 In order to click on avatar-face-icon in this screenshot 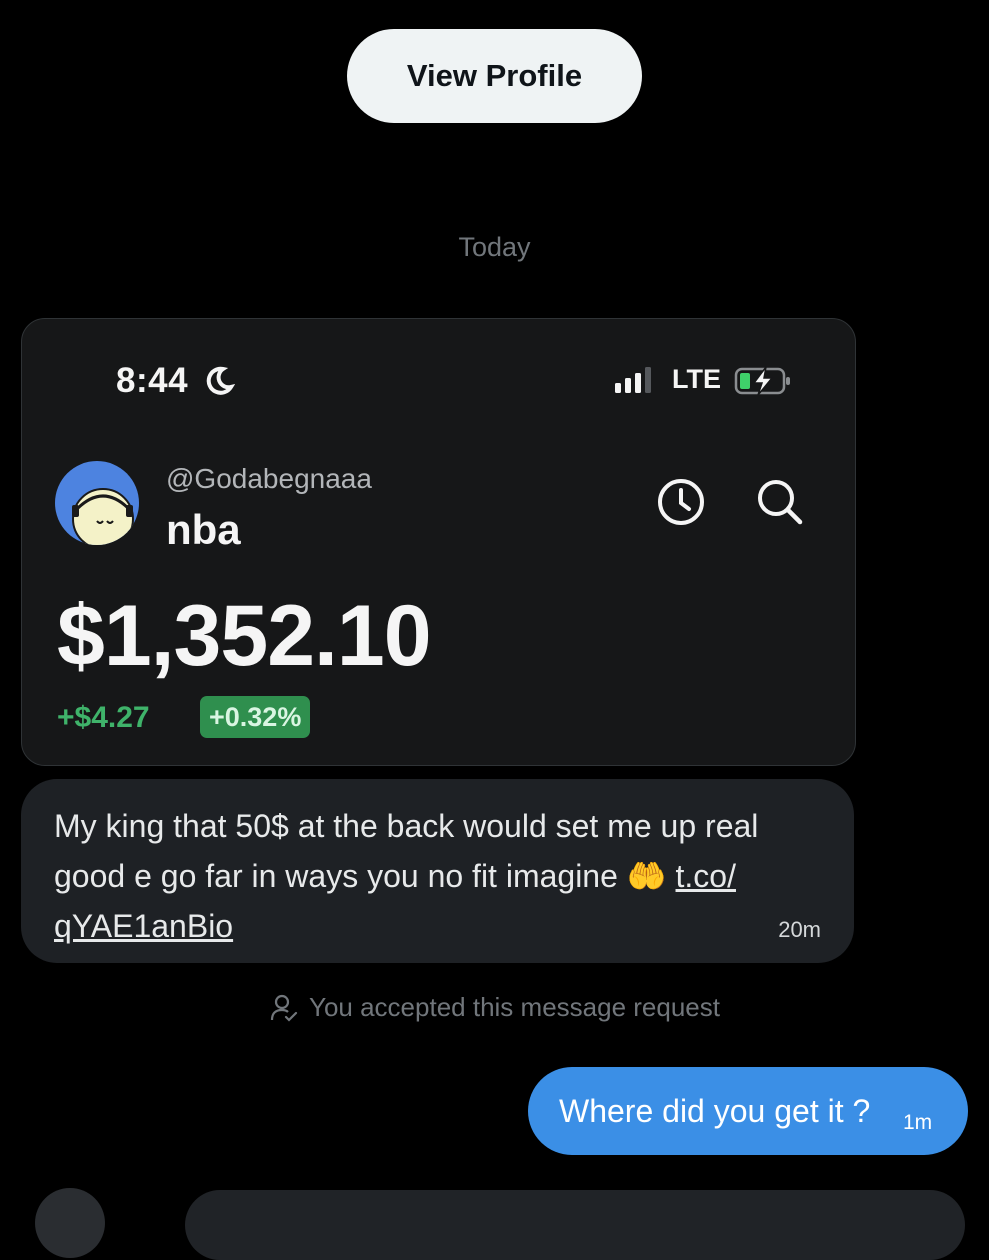, I will do `click(103, 516)`.